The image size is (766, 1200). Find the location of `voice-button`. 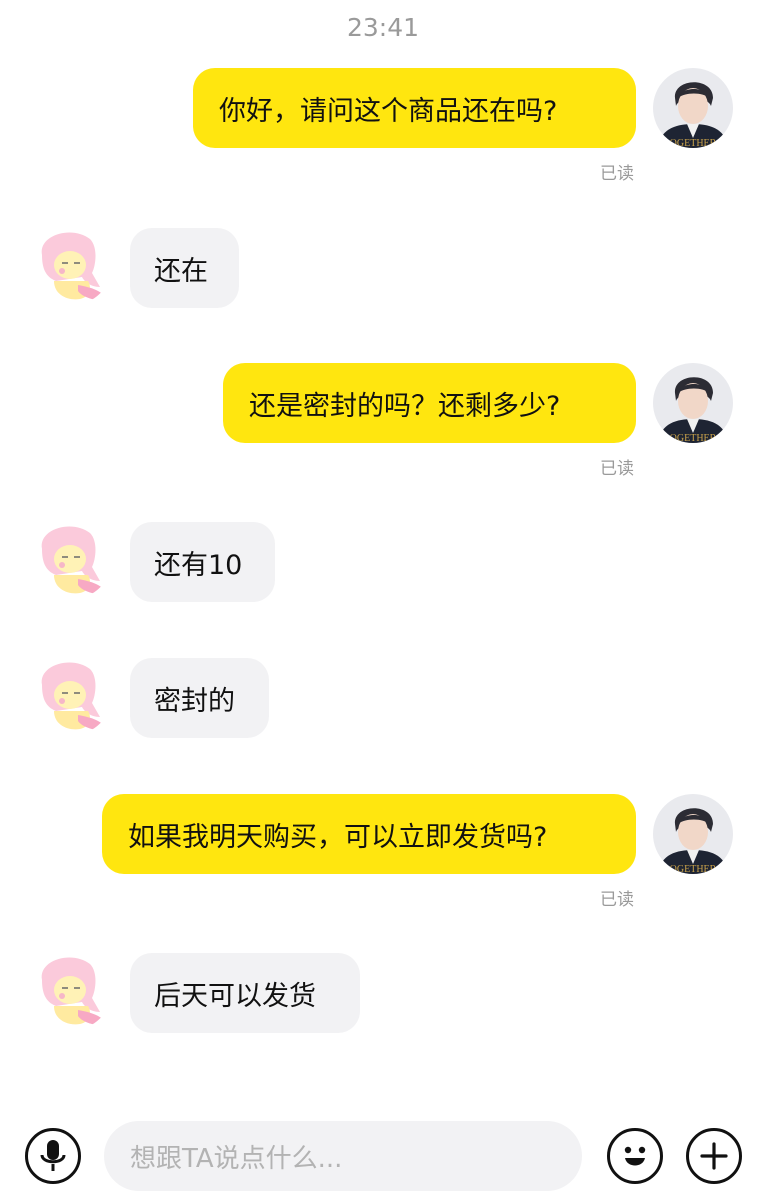

voice-button is located at coordinates (53, 1156).